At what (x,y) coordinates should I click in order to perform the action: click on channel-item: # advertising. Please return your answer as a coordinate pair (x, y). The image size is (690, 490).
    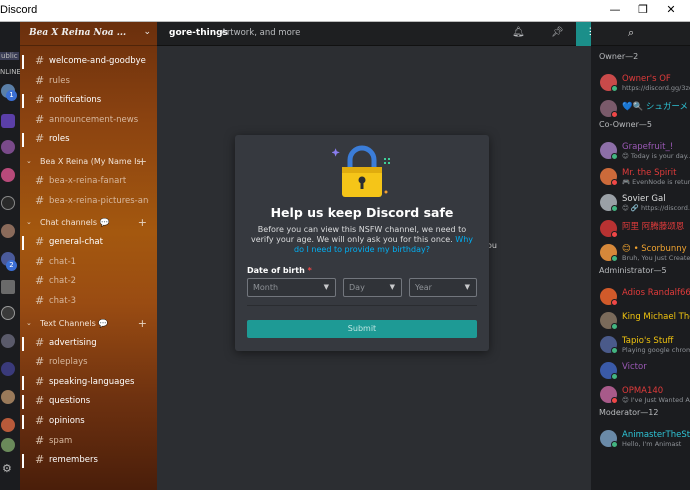
    Looking at the image, I should click on (88, 344).